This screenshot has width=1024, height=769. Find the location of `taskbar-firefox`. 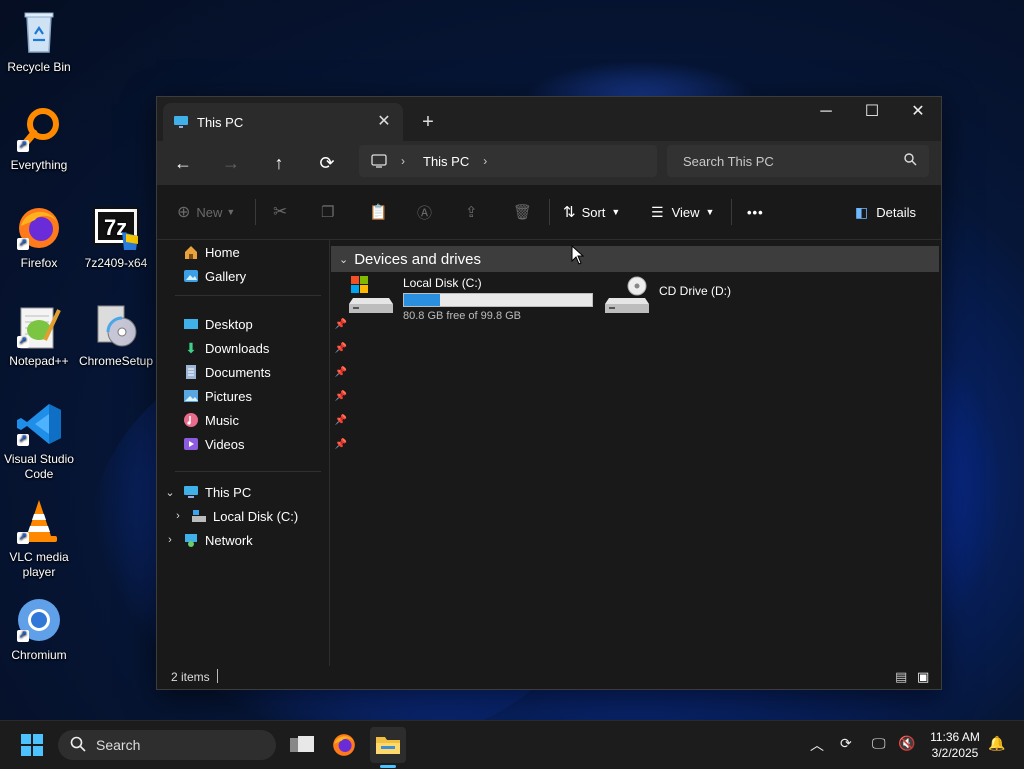

taskbar-firefox is located at coordinates (344, 745).